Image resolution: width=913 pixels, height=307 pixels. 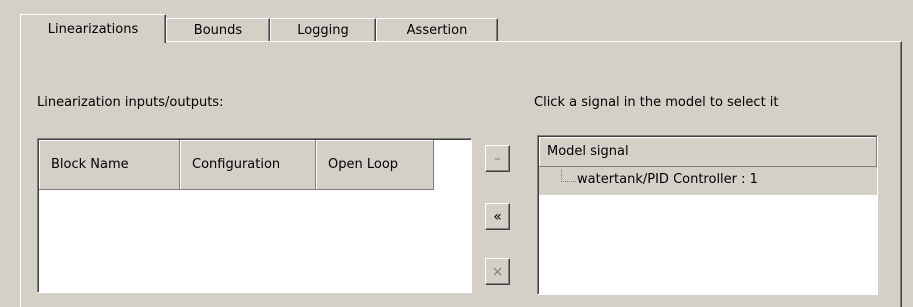 I want to click on tree-connector, so click(x=568, y=175).